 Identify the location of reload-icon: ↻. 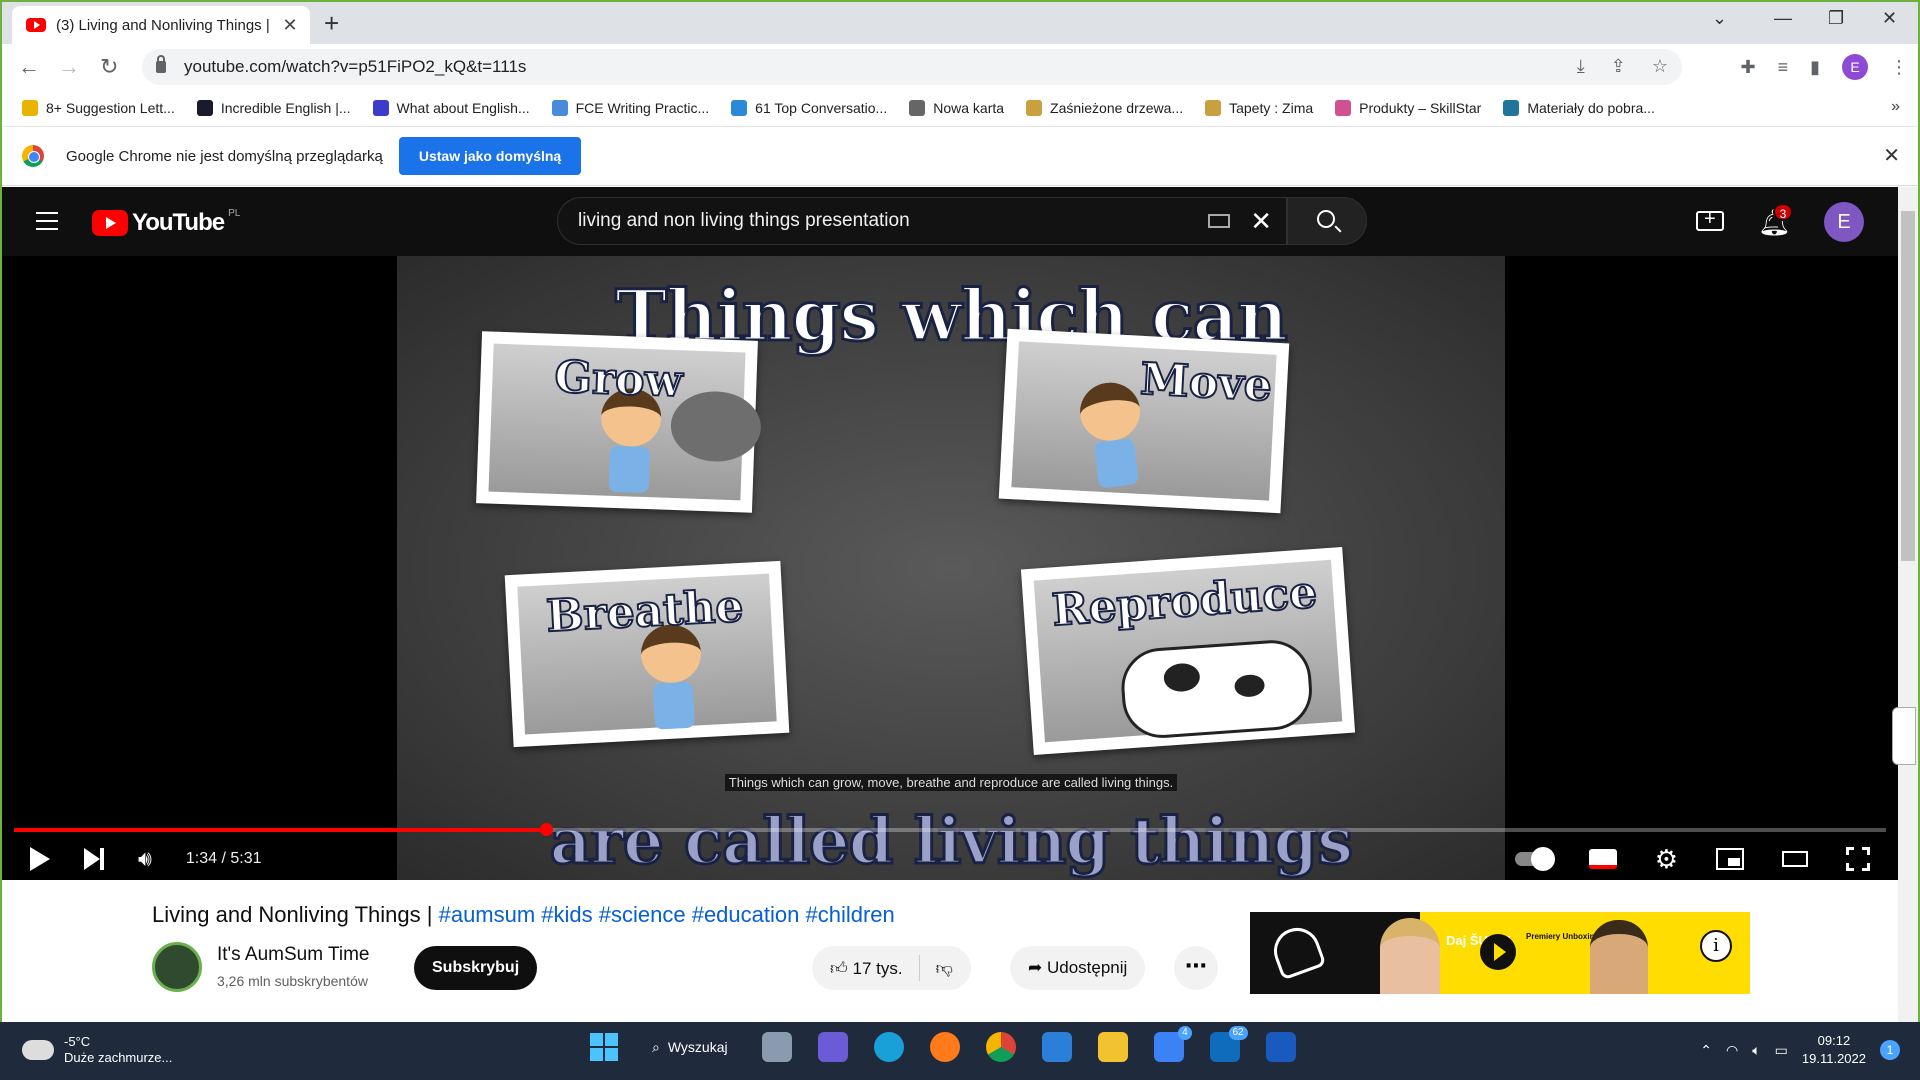
(109, 67).